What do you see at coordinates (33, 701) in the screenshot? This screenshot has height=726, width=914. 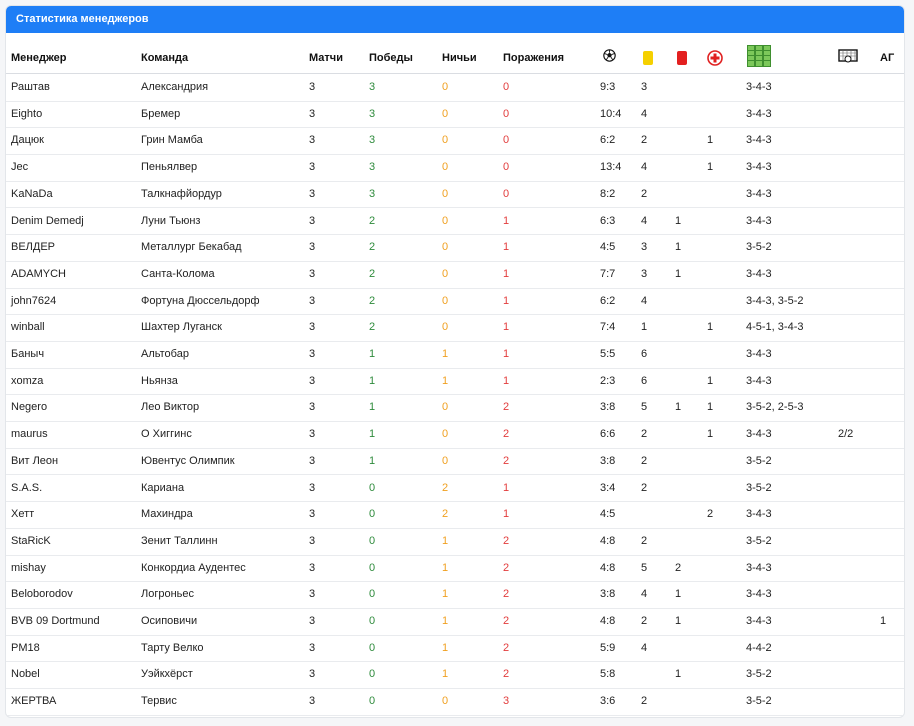 I see `manager-cell: ЖЕРТВА` at bounding box center [33, 701].